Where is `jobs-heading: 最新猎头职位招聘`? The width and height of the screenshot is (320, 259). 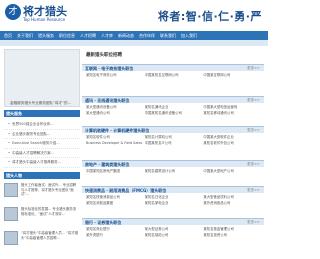 jobs-heading: 最新猎头职位招聘 is located at coordinates (104, 55).